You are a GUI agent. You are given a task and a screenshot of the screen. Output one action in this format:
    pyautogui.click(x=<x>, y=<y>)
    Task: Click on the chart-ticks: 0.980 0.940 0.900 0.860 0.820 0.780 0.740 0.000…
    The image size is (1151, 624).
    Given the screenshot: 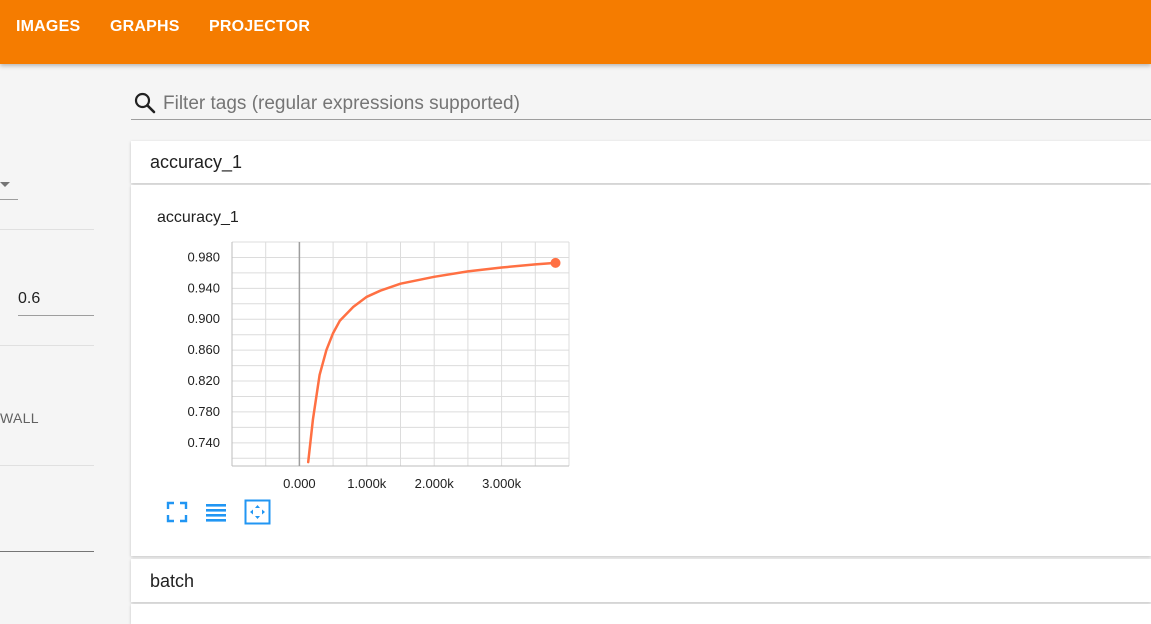 What is the action you would take?
    pyautogui.click(x=354, y=370)
    